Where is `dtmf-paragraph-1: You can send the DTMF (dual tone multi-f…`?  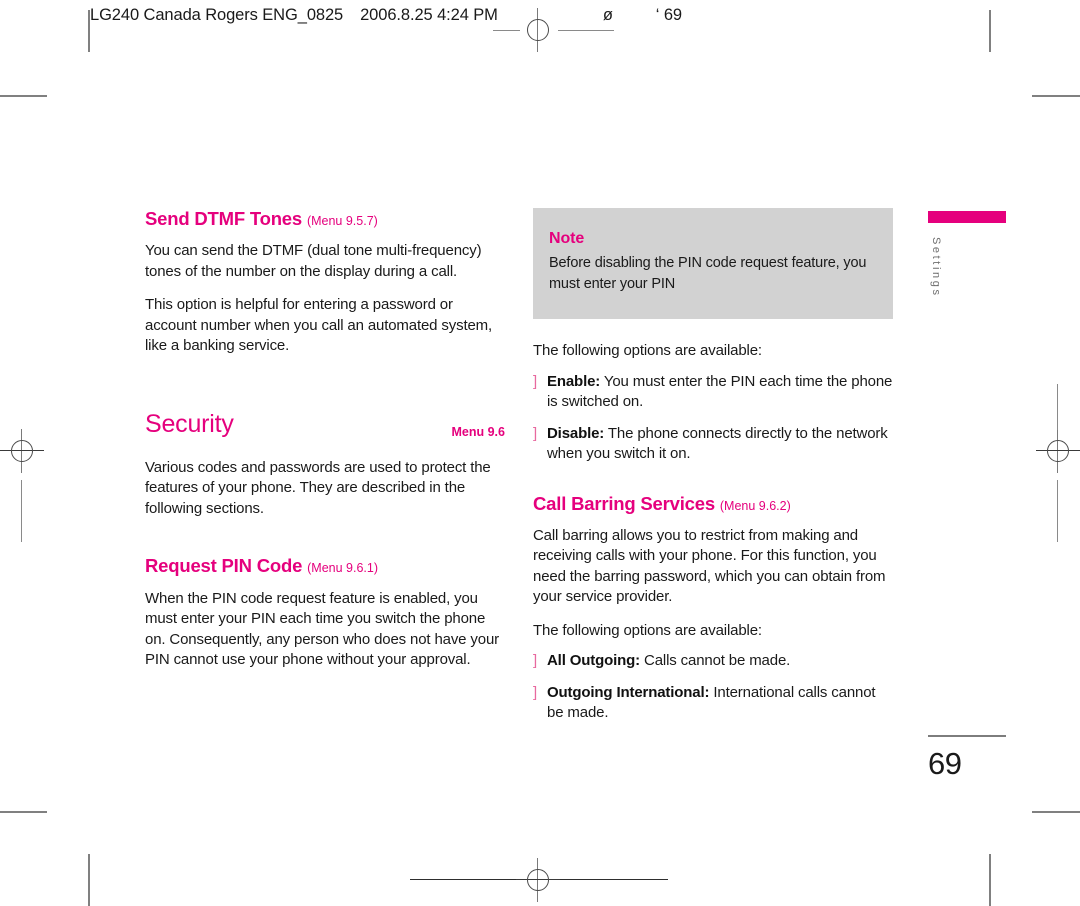
dtmf-paragraph-1: You can send the DTMF (dual tone multi-f… is located at coordinates (313, 261).